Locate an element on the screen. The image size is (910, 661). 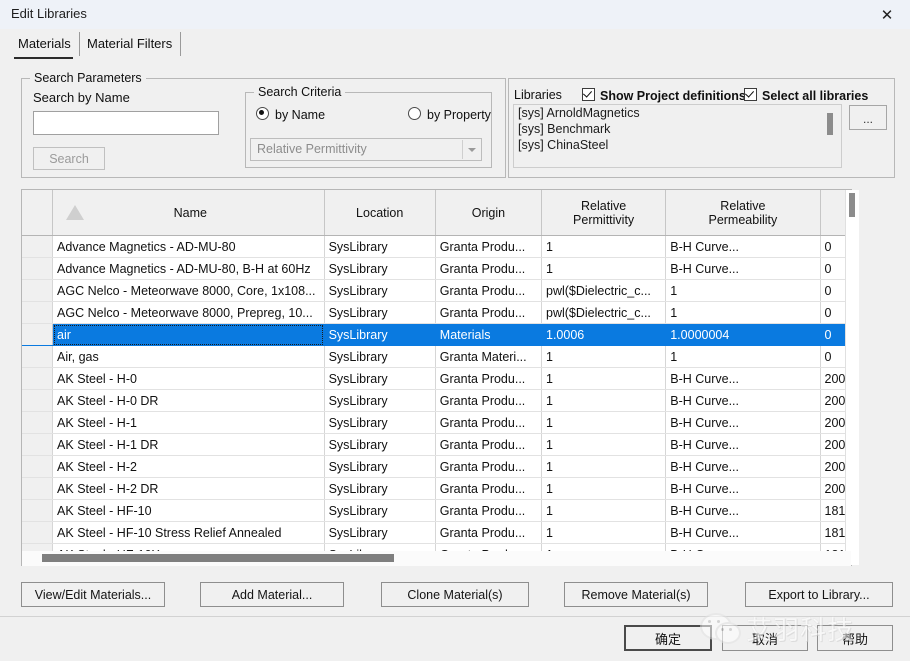
column-header-name: Name is located at coordinates (188, 213).